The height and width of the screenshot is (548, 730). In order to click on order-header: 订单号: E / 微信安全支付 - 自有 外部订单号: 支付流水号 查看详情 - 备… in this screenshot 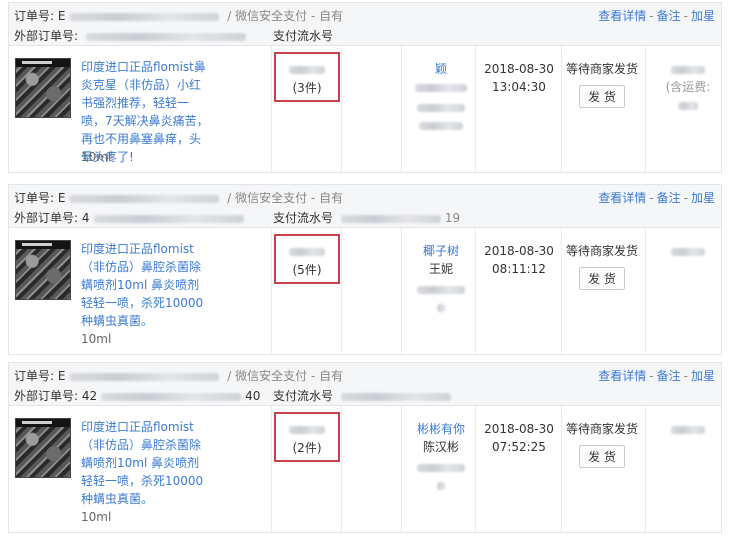, I will do `click(365, 24)`.